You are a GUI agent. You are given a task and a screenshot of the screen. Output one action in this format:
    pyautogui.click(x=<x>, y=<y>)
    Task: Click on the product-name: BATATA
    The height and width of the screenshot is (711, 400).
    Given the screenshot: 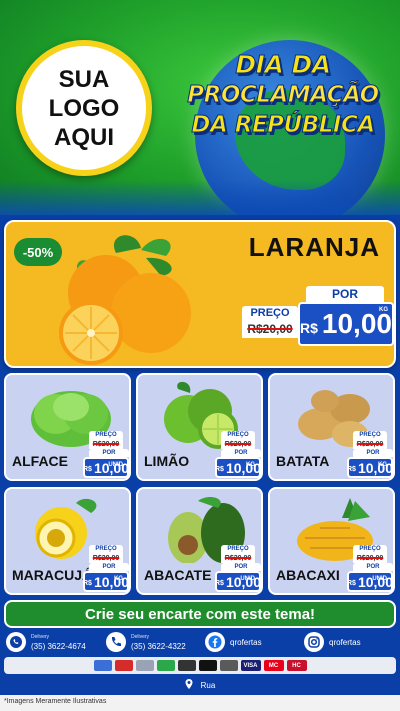 What is the action you would take?
    pyautogui.click(x=303, y=461)
    